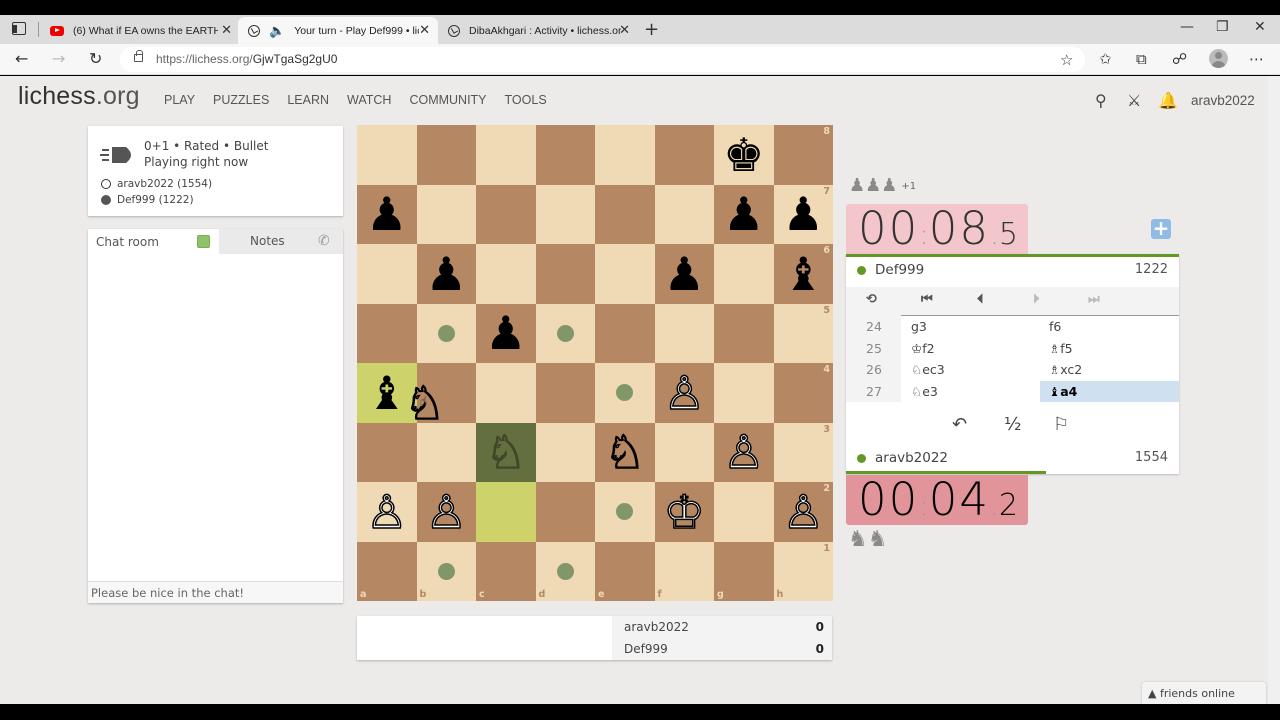 The width and height of the screenshot is (1280, 720). I want to click on lock-icon, so click(138, 56).